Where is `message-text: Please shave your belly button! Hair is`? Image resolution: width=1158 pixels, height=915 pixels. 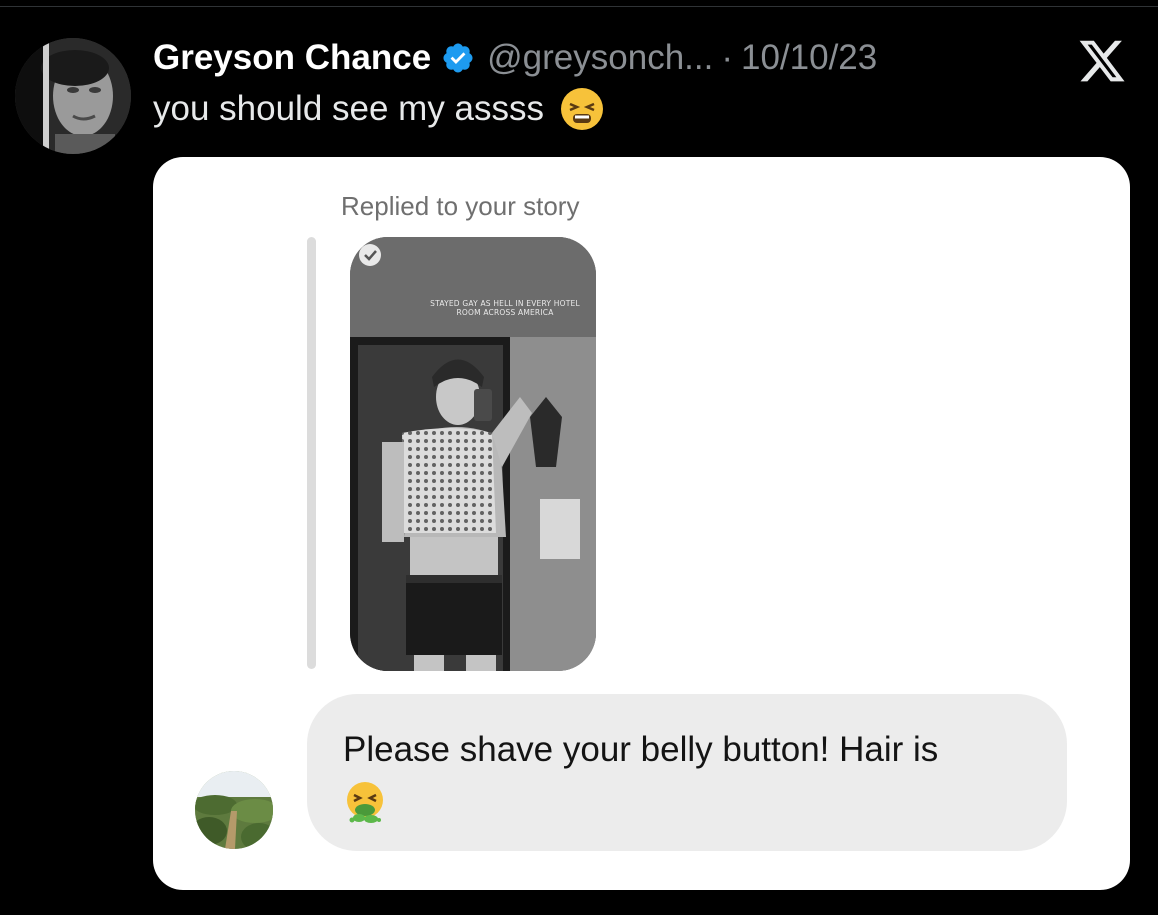
message-text: Please shave your belly button! Hair is is located at coordinates (641, 749).